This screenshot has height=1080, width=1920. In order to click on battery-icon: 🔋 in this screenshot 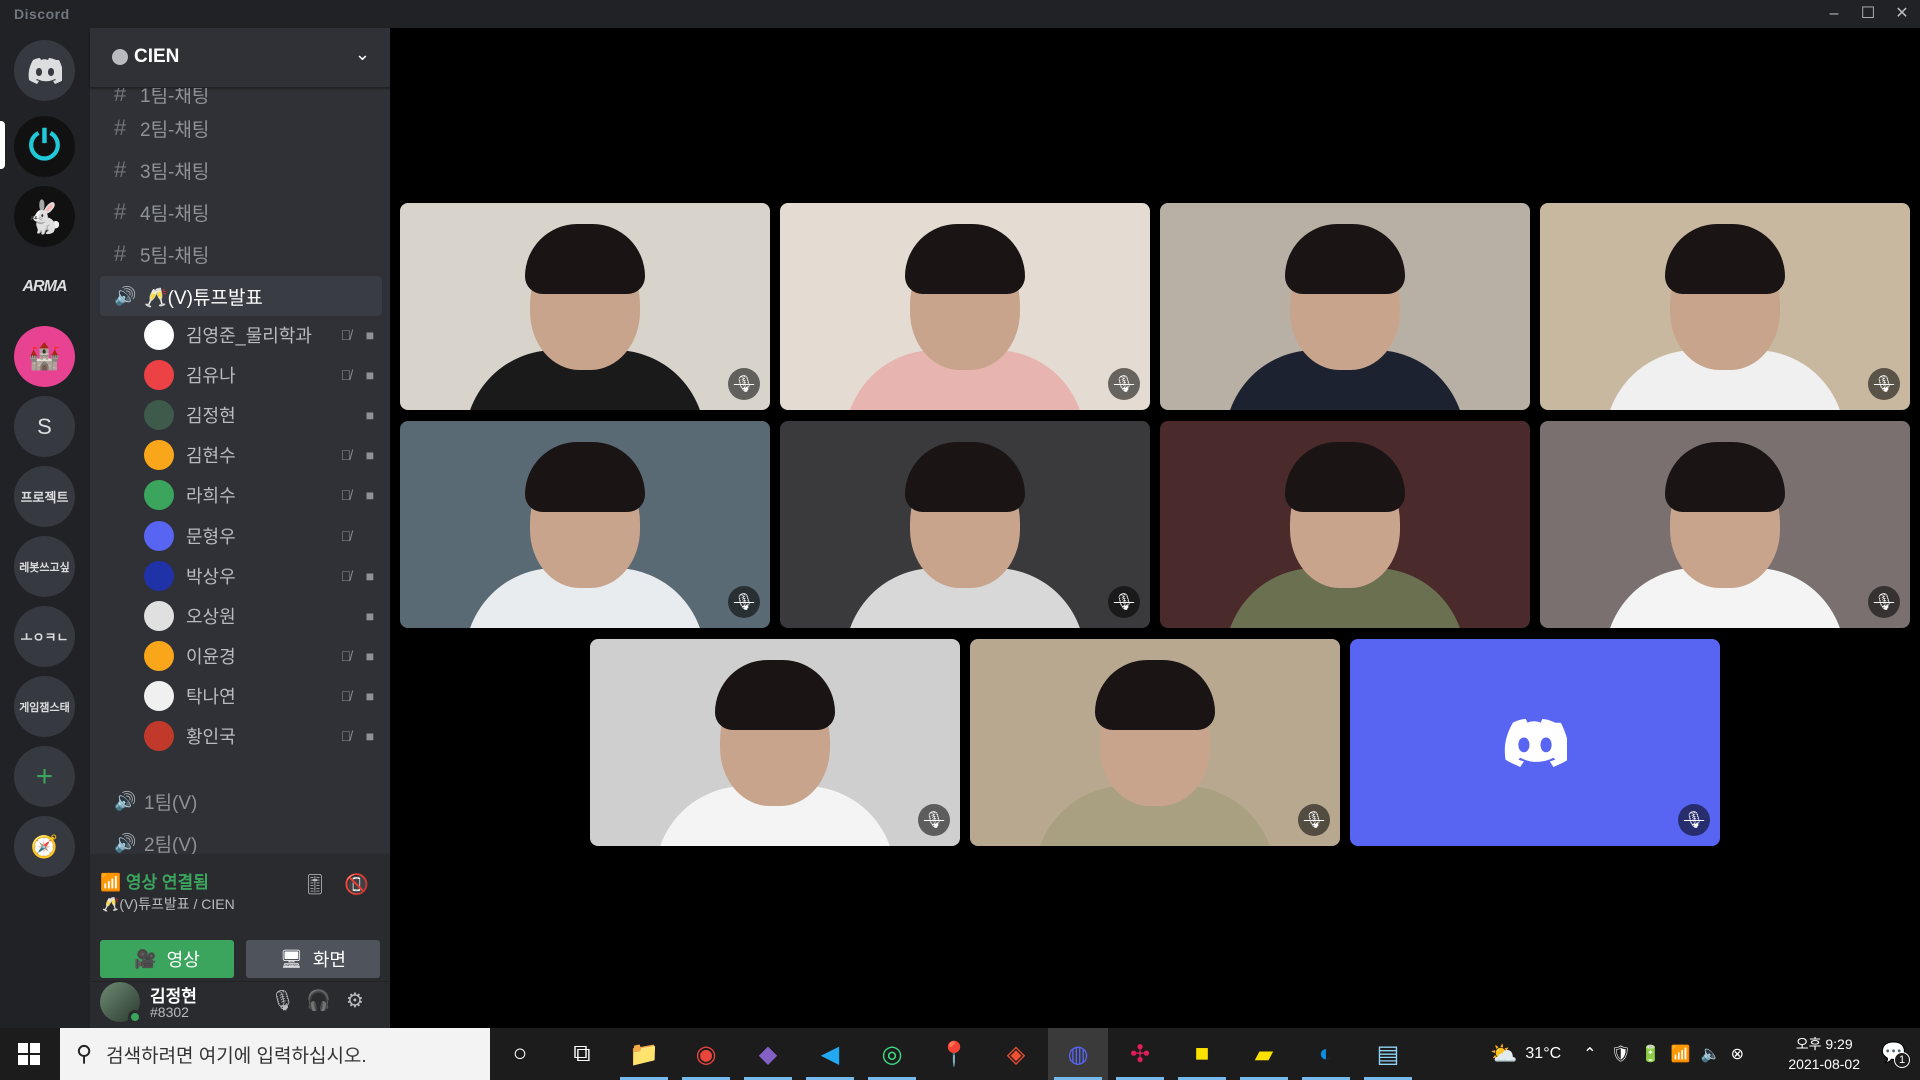, I will do `click(1651, 1054)`.